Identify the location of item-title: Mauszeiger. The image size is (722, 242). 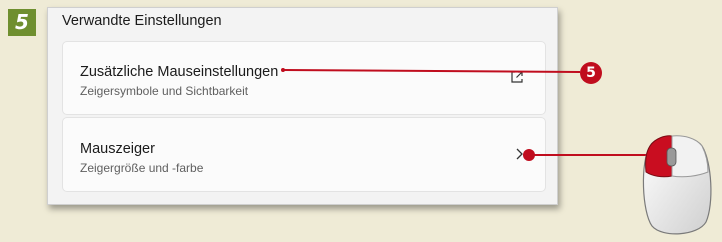
(117, 149).